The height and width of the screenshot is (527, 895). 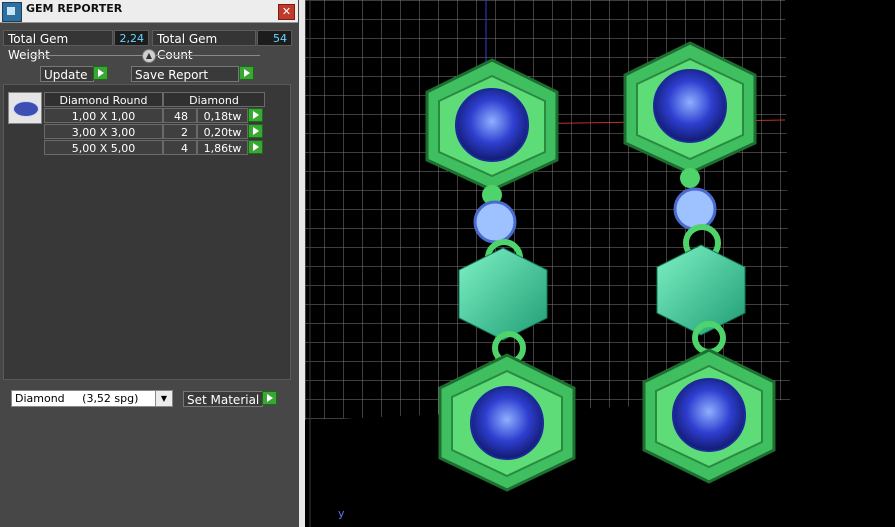 What do you see at coordinates (103, 99) in the screenshot?
I see `header-diamond-round: Diamond Round` at bounding box center [103, 99].